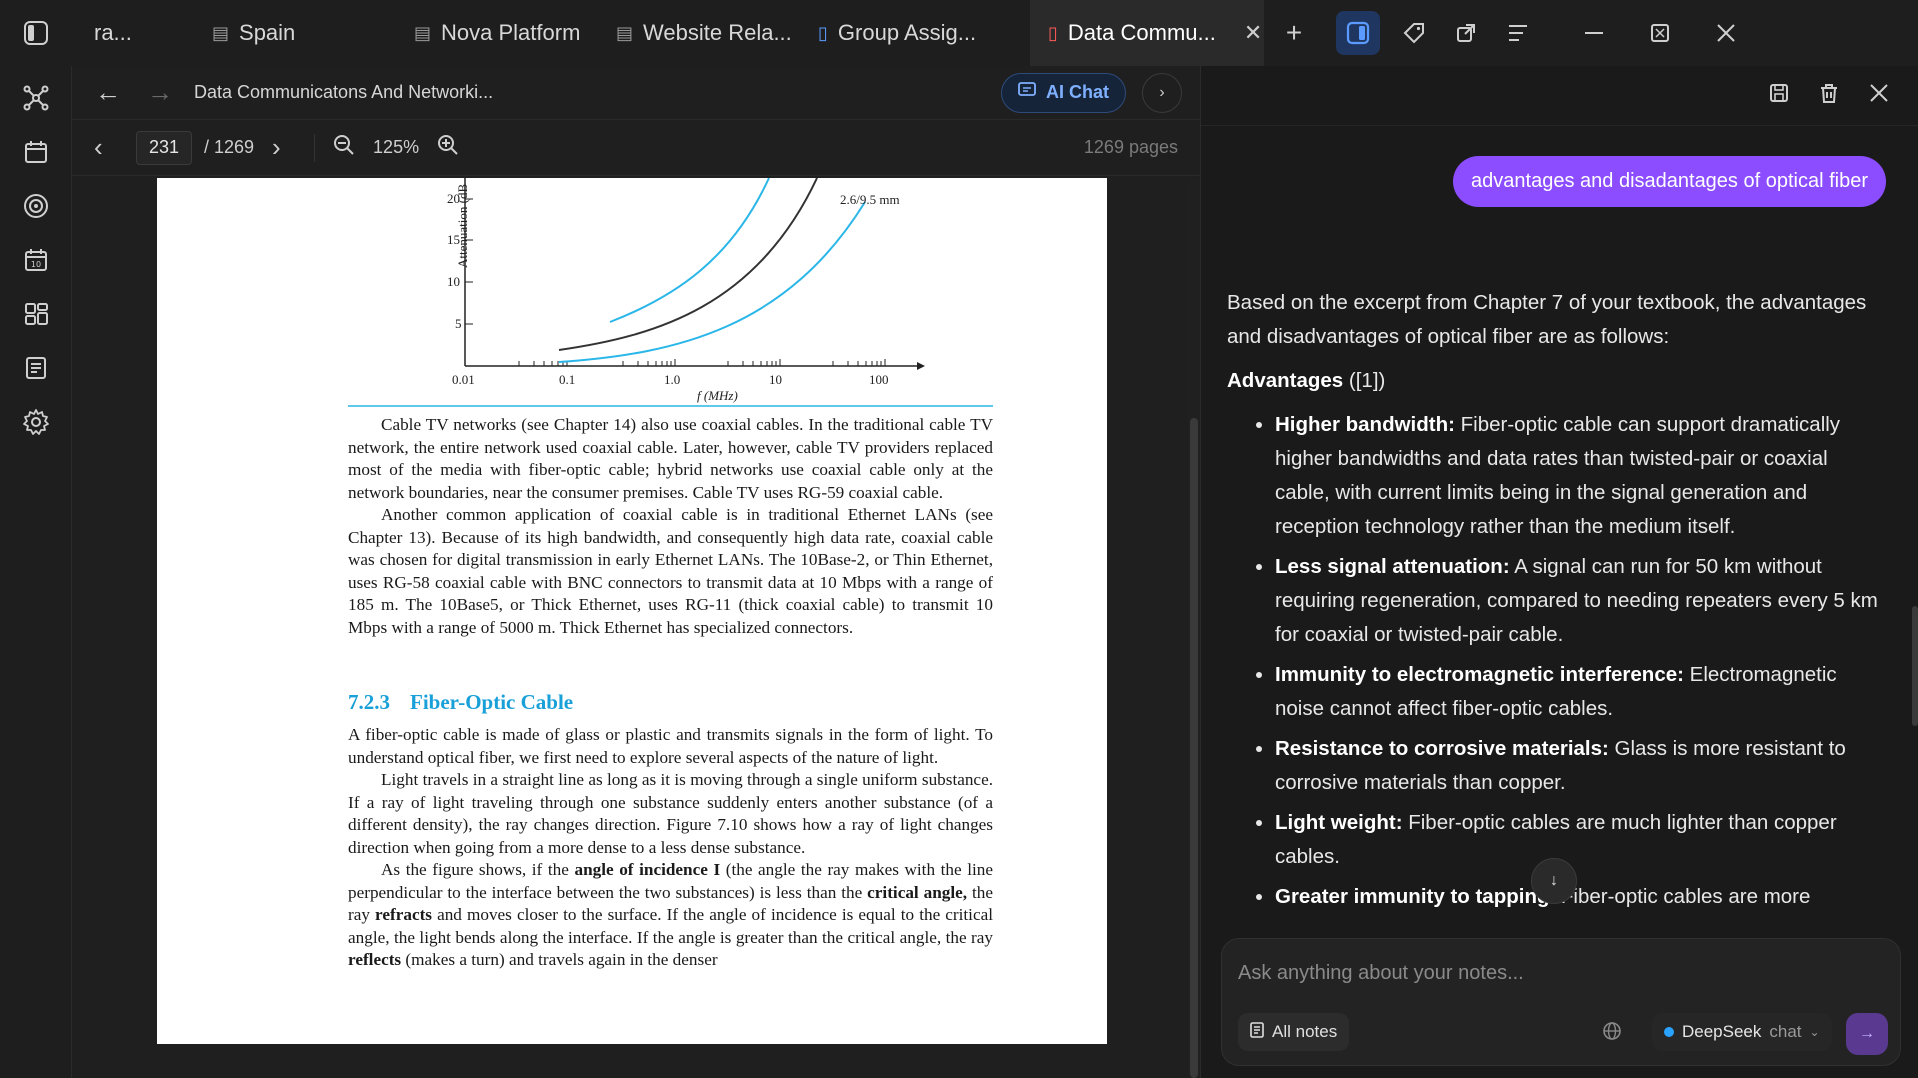 This screenshot has height=1078, width=1918. I want to click on dashboard-icon, so click(36, 314).